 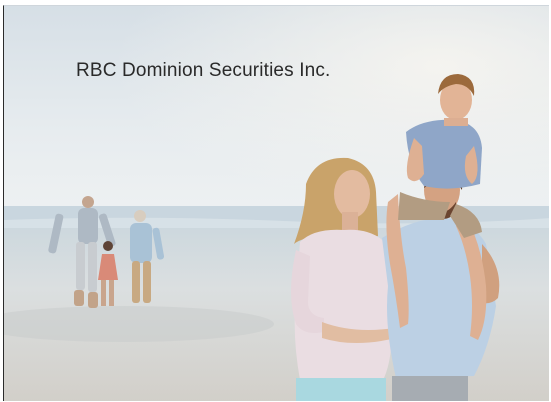 I want to click on company-name-caption: RBC Dominion Securities Inc., so click(x=203, y=70).